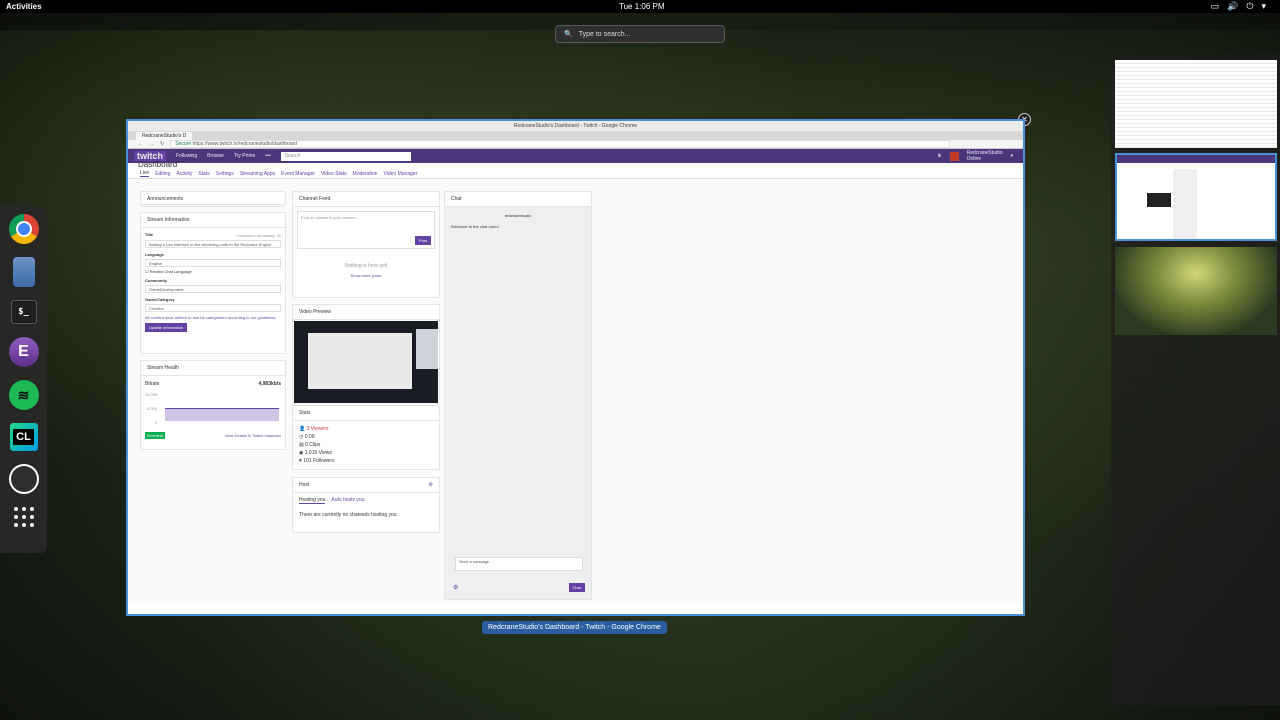 This screenshot has height=720, width=1280. I want to click on stat-followers: ♥ 101 Followers, so click(317, 461).